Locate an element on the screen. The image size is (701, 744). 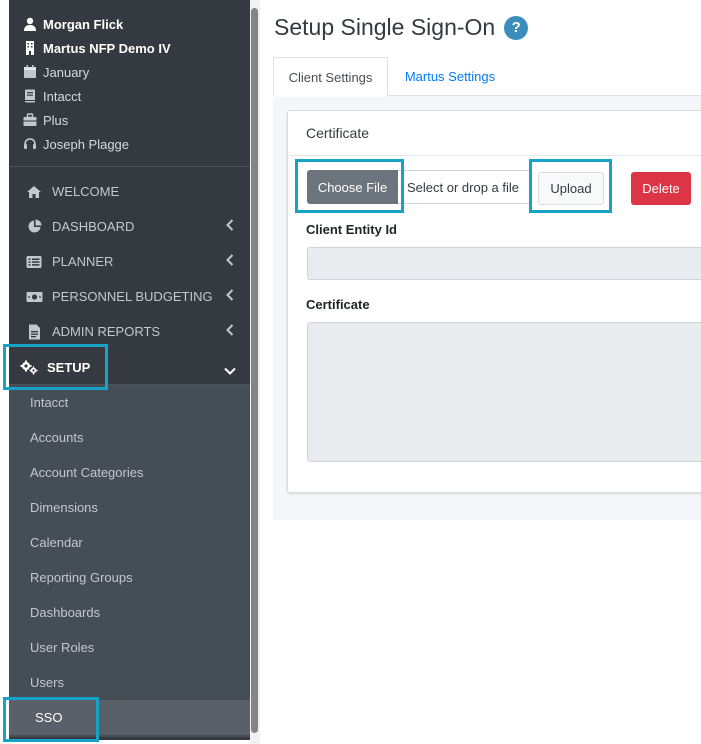
certificate-textarea is located at coordinates (504, 392).